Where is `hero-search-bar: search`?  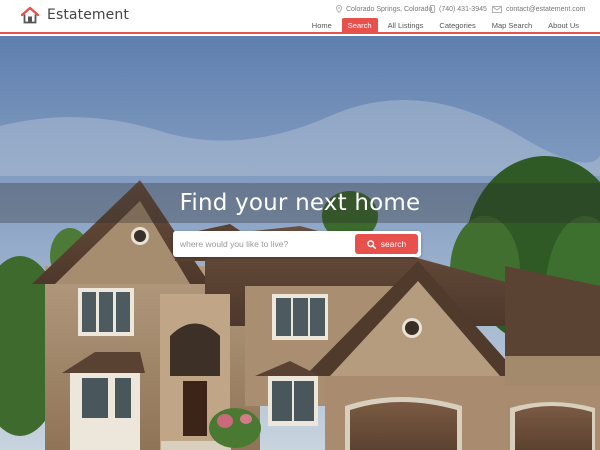 hero-search-bar: search is located at coordinates (297, 244).